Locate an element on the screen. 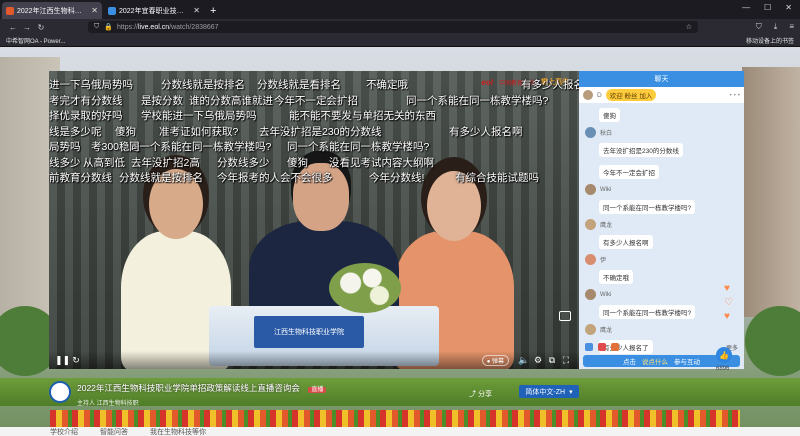 The height and width of the screenshot is (436, 800). close-window-icon: ✕ is located at coordinates (788, 7).